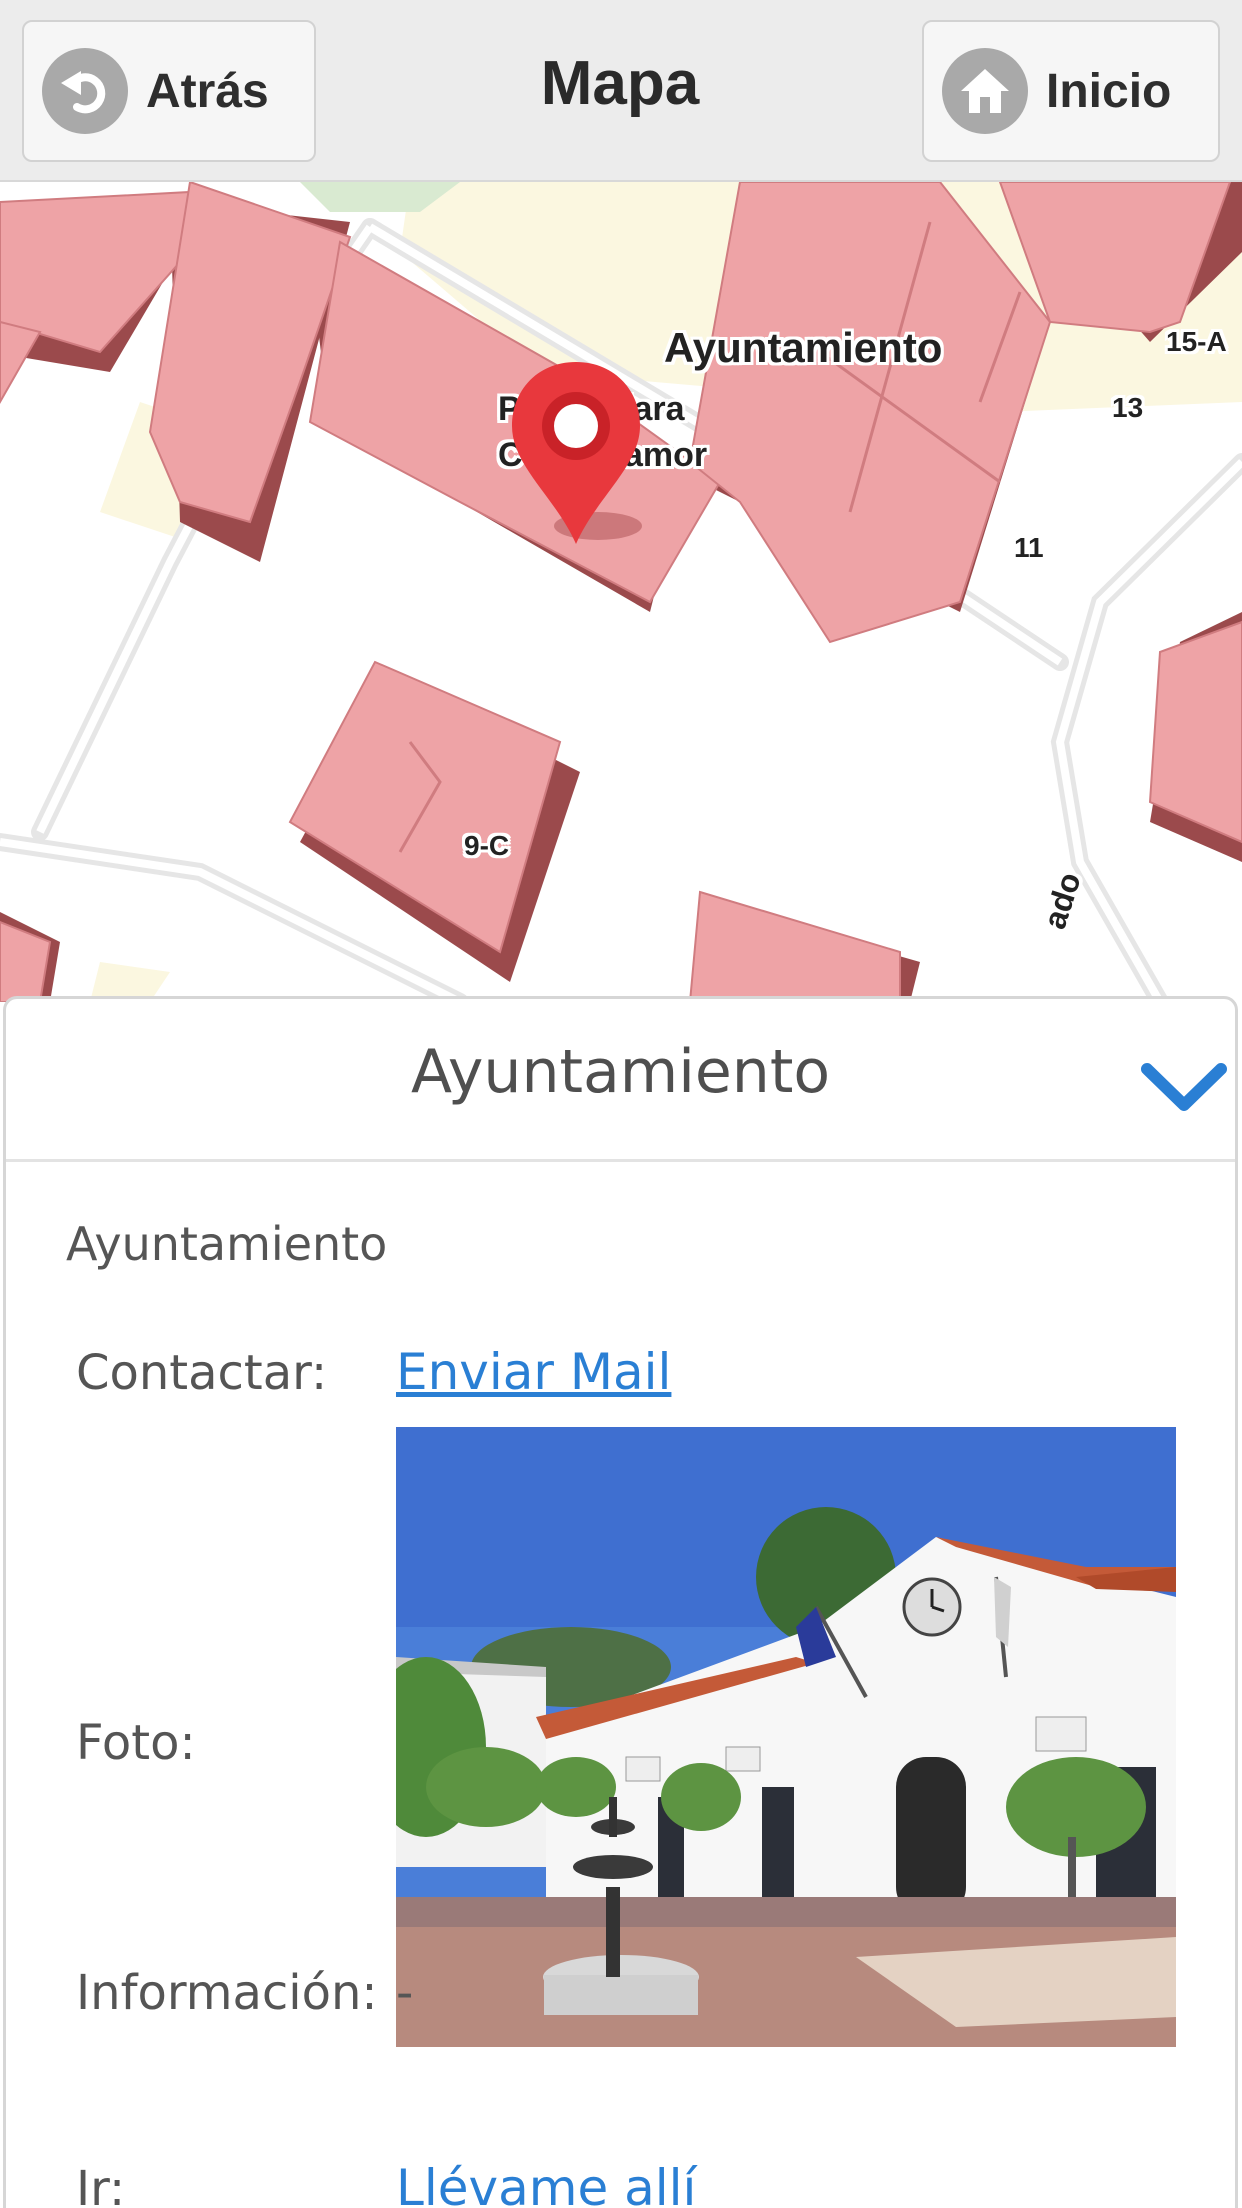 Image resolution: width=1242 pixels, height=2208 pixels. I want to click on info-panel-title: Ayuntamiento, so click(620, 1072).